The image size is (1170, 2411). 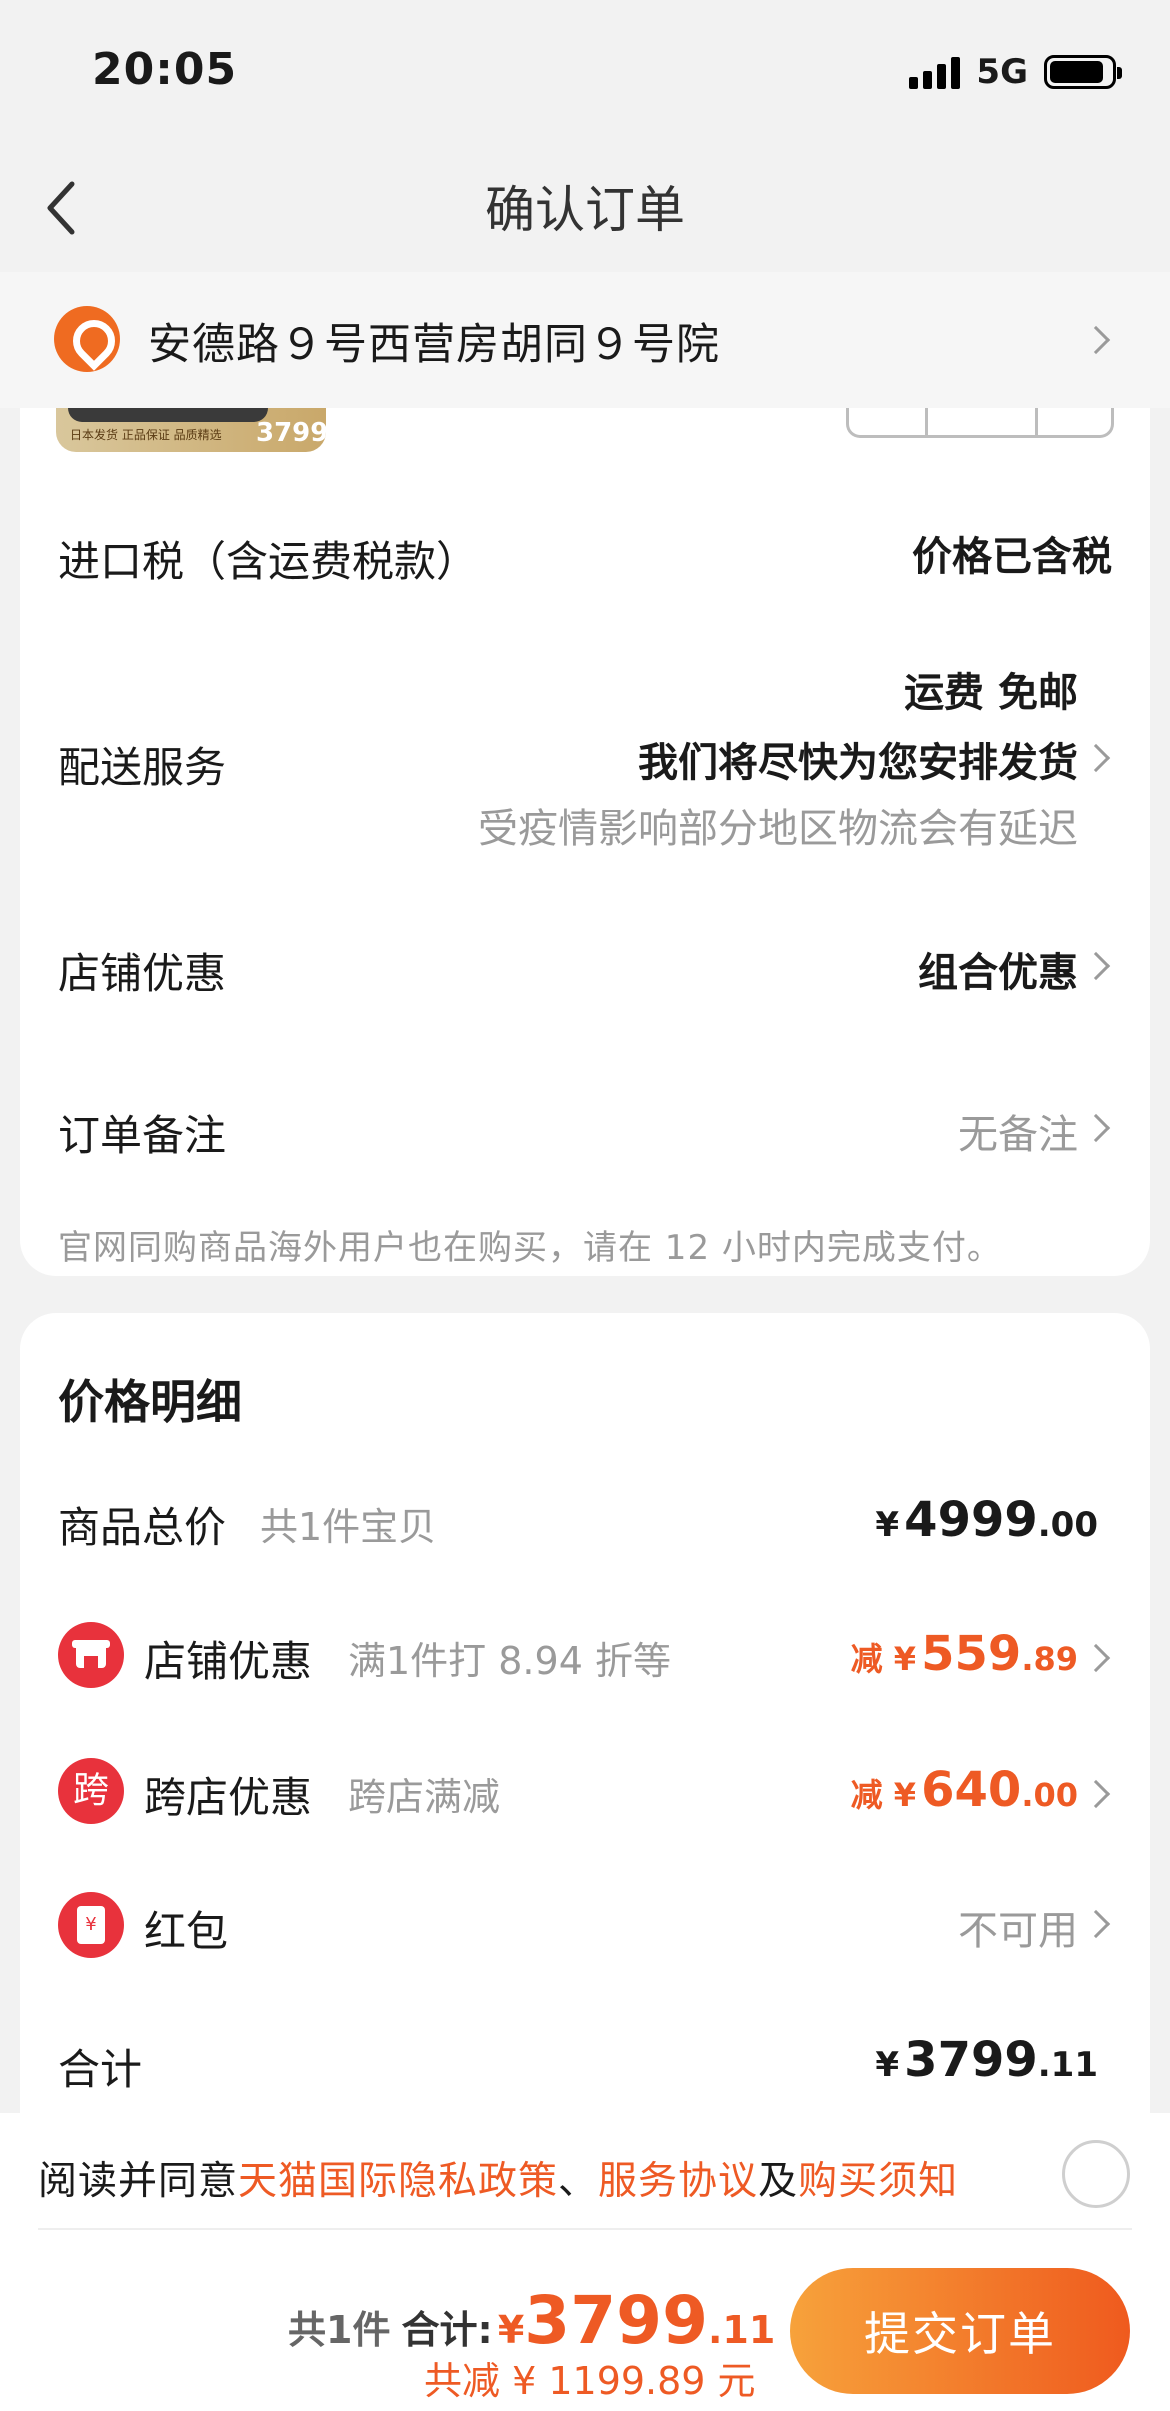 What do you see at coordinates (1018, 1131) in the screenshot?
I see `order-remark-value: 无备注` at bounding box center [1018, 1131].